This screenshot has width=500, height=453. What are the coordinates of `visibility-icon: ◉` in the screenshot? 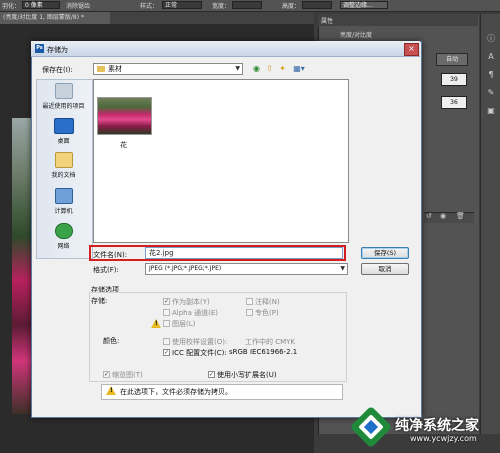 It's located at (443, 216).